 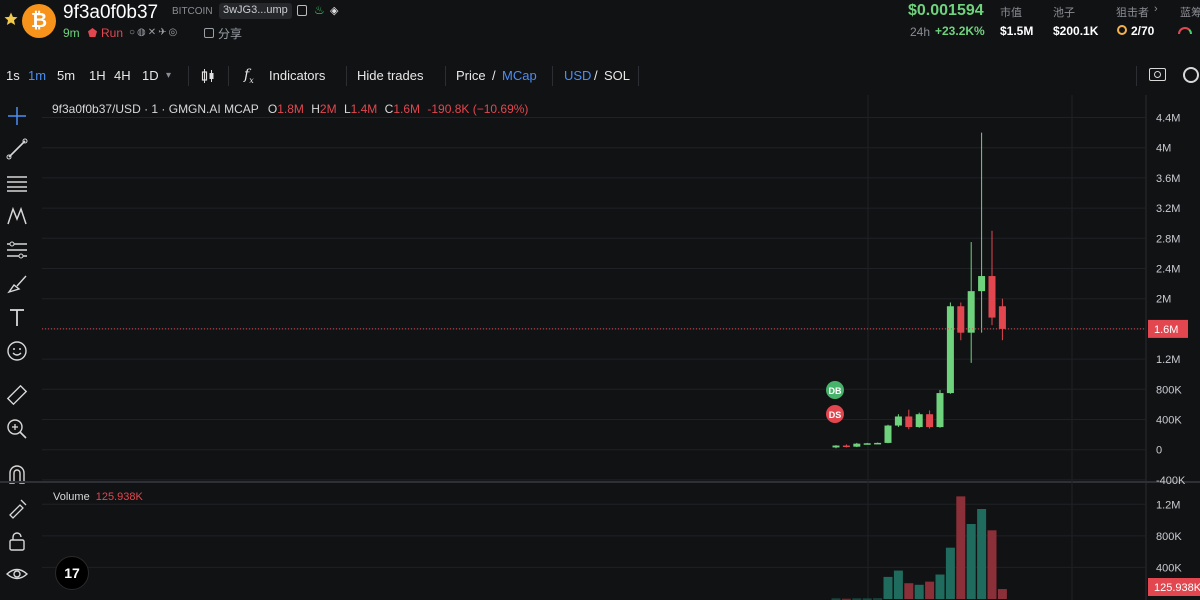 I want to click on copy-icon, so click(x=302, y=10).